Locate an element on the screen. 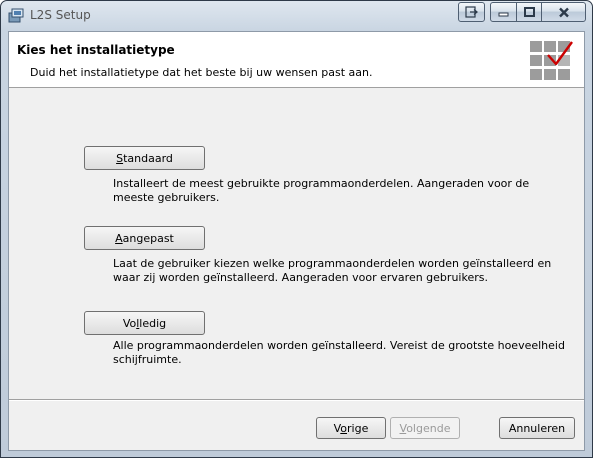  setup-package-icon is located at coordinates (16, 15).